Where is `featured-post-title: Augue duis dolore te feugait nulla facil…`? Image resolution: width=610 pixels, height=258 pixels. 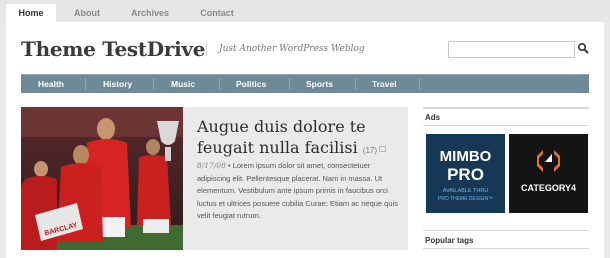 featured-post-title: Augue duis dolore te feugait nulla facil… is located at coordinates (299, 138).